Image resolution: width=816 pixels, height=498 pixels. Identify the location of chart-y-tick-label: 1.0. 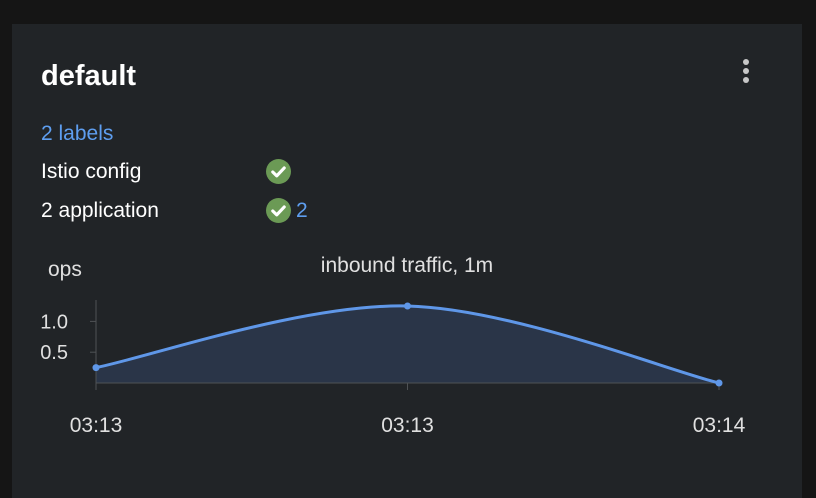
(54, 322).